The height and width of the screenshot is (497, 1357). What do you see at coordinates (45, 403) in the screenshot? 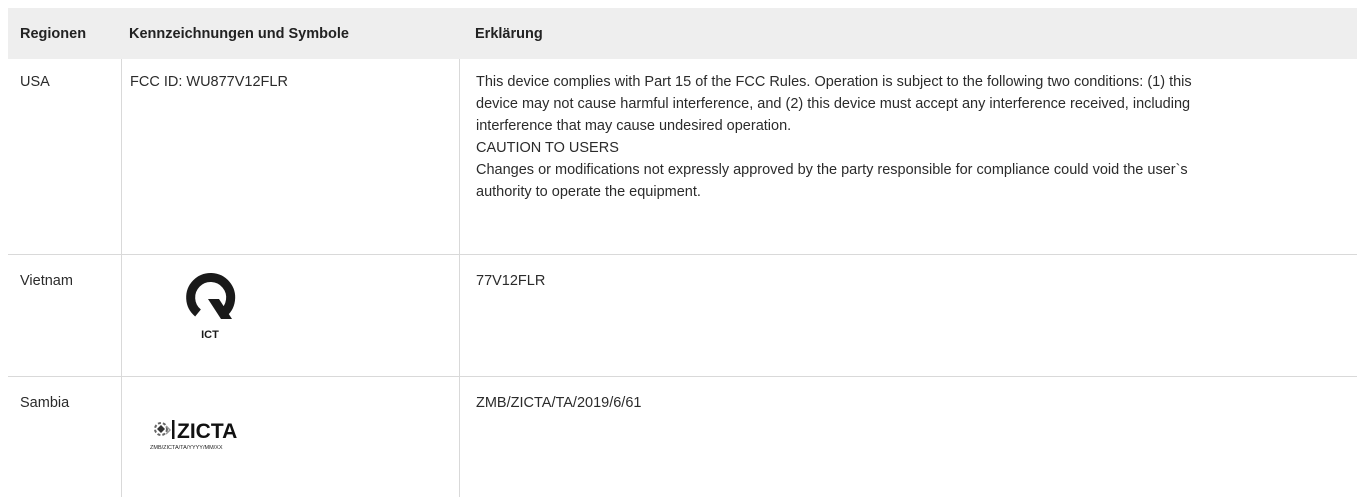
I see `region-sambia: Sambia` at bounding box center [45, 403].